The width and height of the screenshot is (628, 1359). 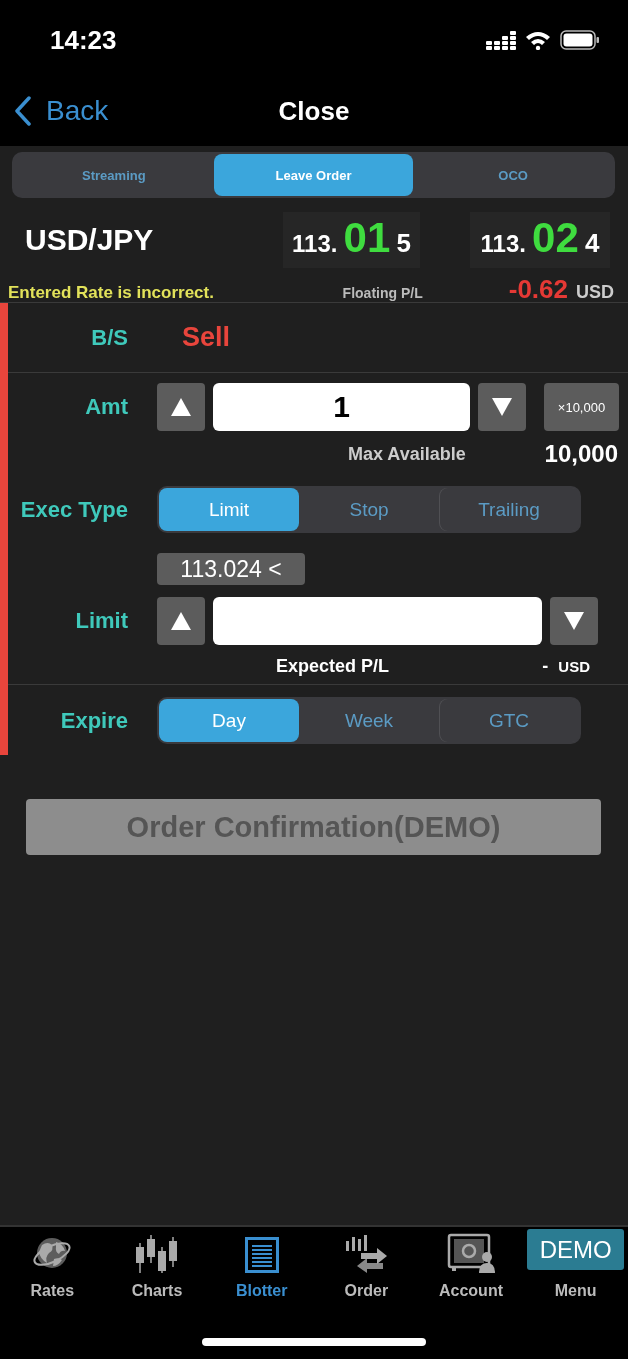 I want to click on tab-bar-item: Account, so click(x=471, y=1263).